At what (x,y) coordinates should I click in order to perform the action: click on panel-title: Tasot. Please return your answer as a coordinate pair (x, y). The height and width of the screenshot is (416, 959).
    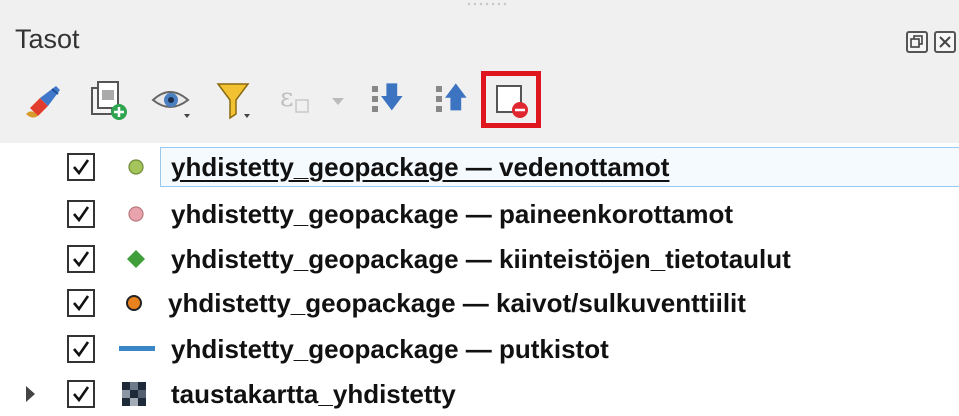
    Looking at the image, I should click on (47, 39).